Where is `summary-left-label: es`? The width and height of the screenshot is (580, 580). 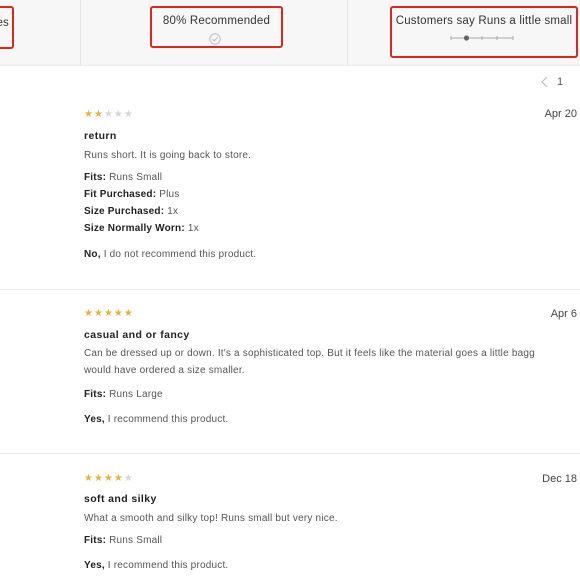 summary-left-label: es is located at coordinates (4, 23).